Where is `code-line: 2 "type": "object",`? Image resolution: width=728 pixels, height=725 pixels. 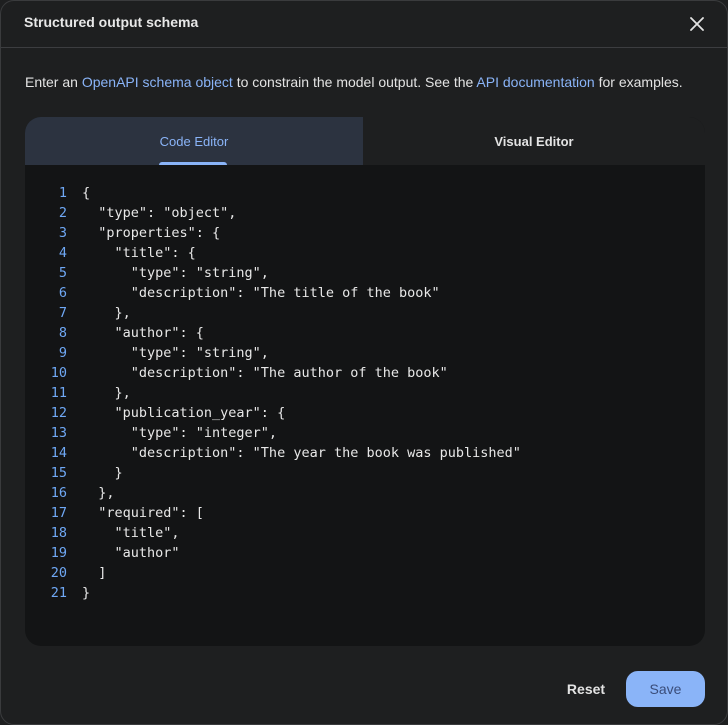 code-line: 2 "type": "object", is located at coordinates (365, 213).